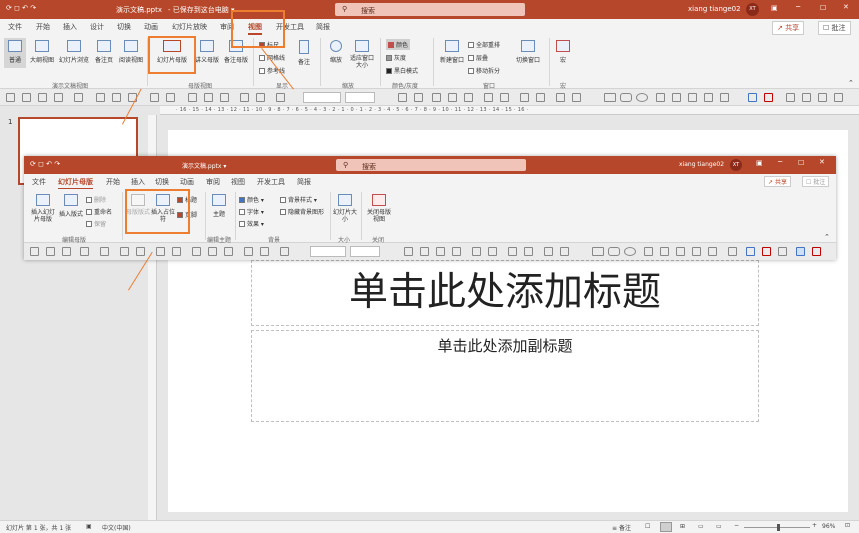  I want to click on tab-briefing: 简报, so click(323, 27).